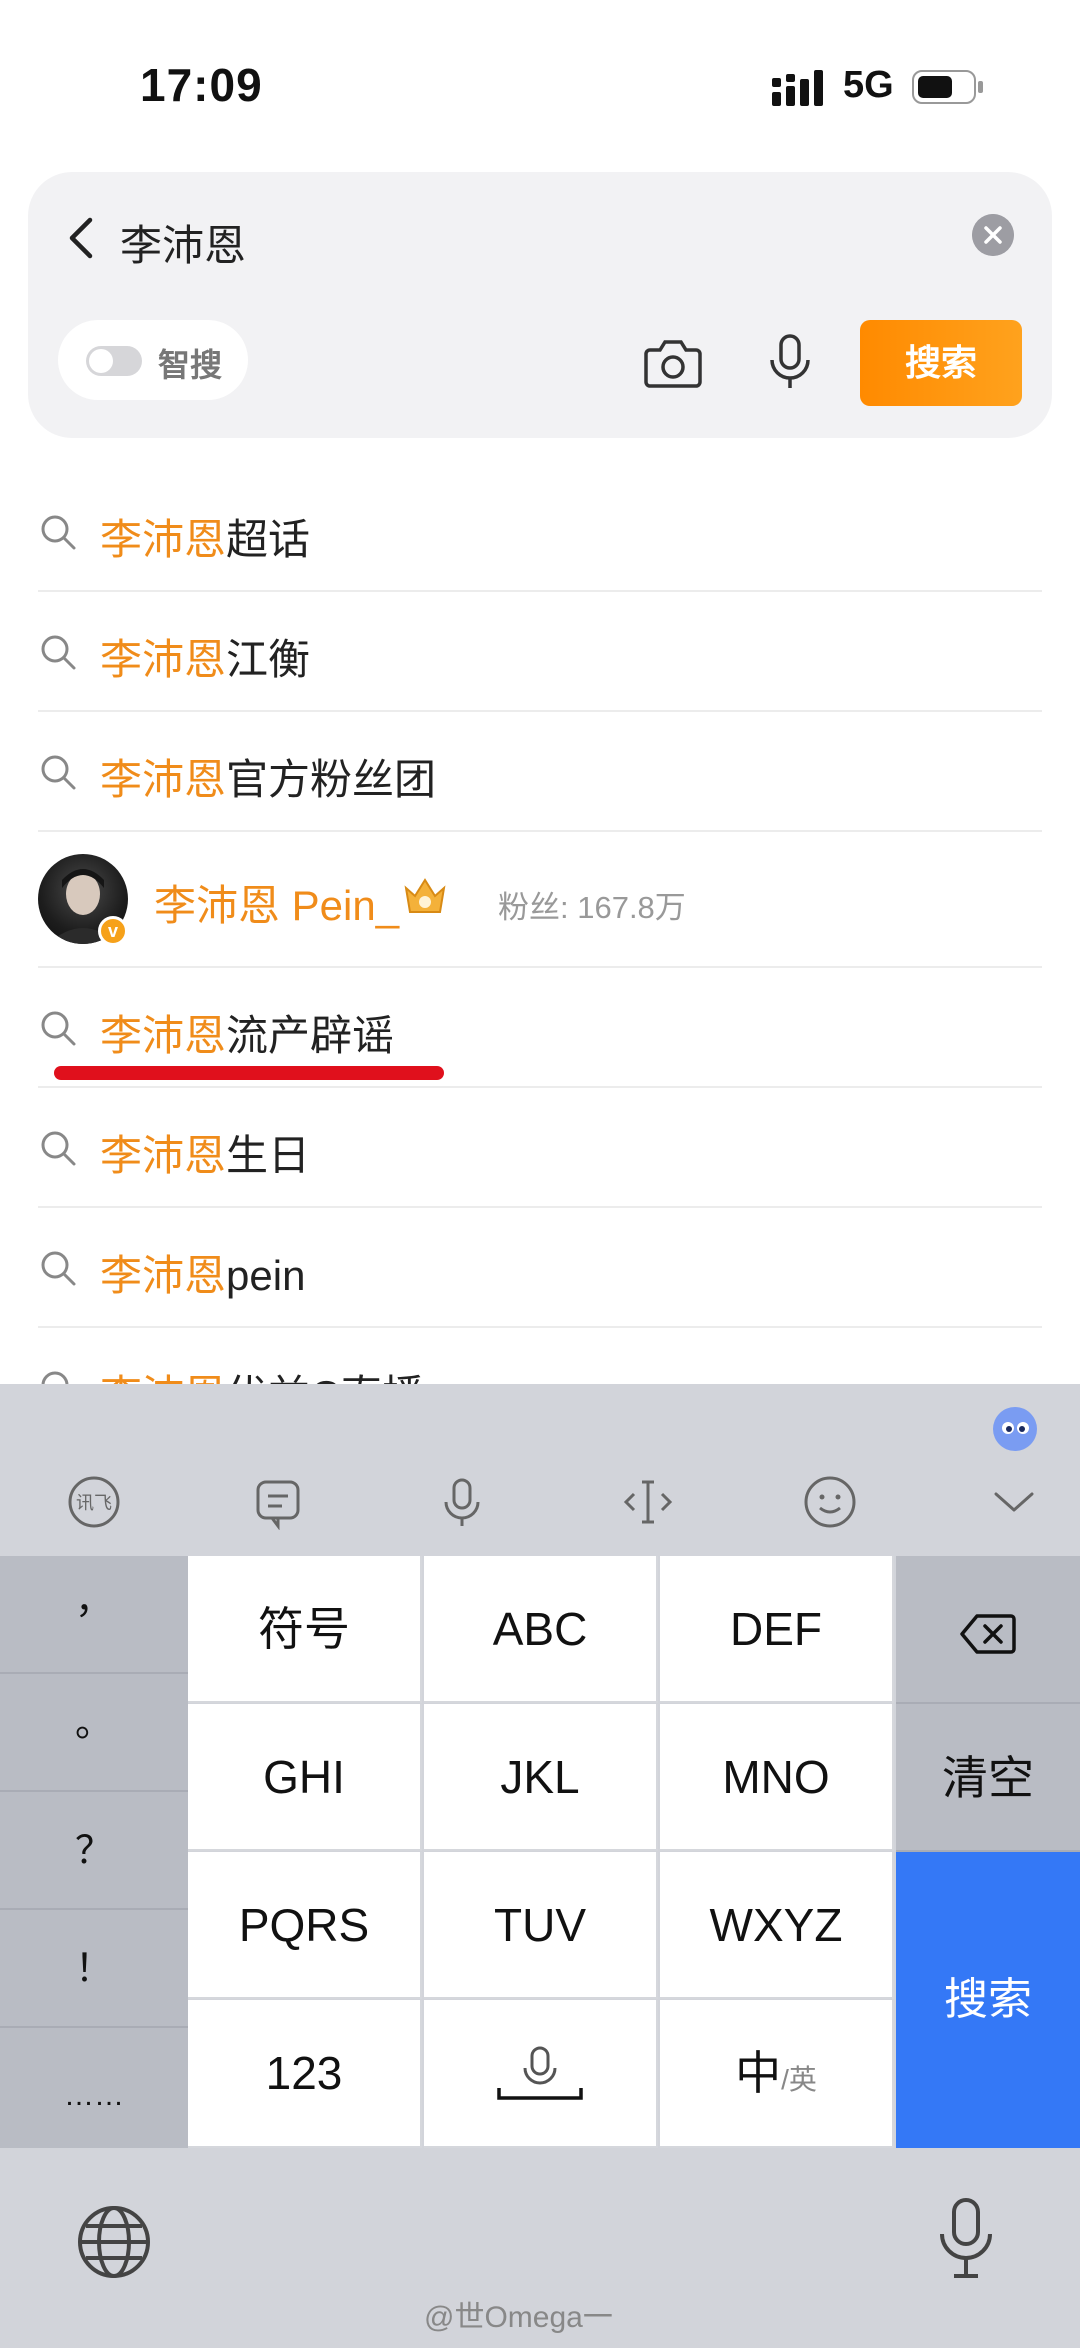  Describe the element at coordinates (540, 1148) in the screenshot. I see `suggestion-item: 李沛恩生日` at that location.